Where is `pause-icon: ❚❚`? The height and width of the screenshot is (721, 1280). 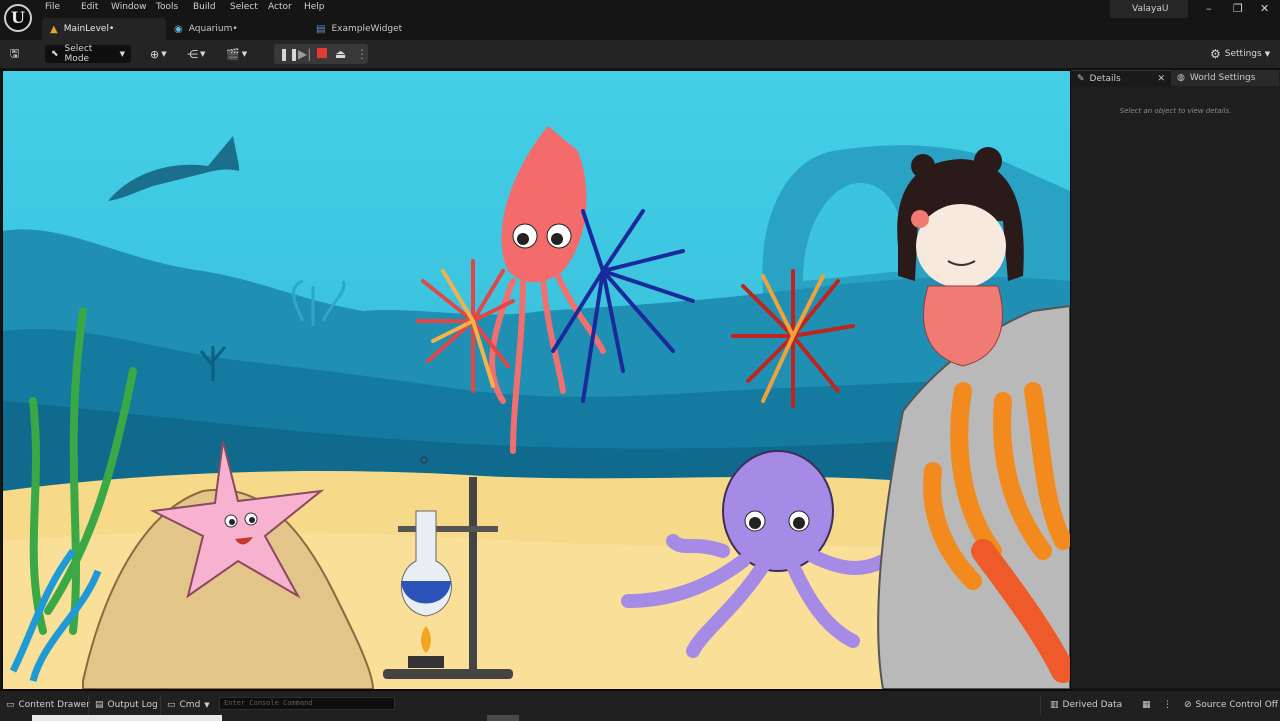
pause-icon: ❚❚ is located at coordinates (289, 54).